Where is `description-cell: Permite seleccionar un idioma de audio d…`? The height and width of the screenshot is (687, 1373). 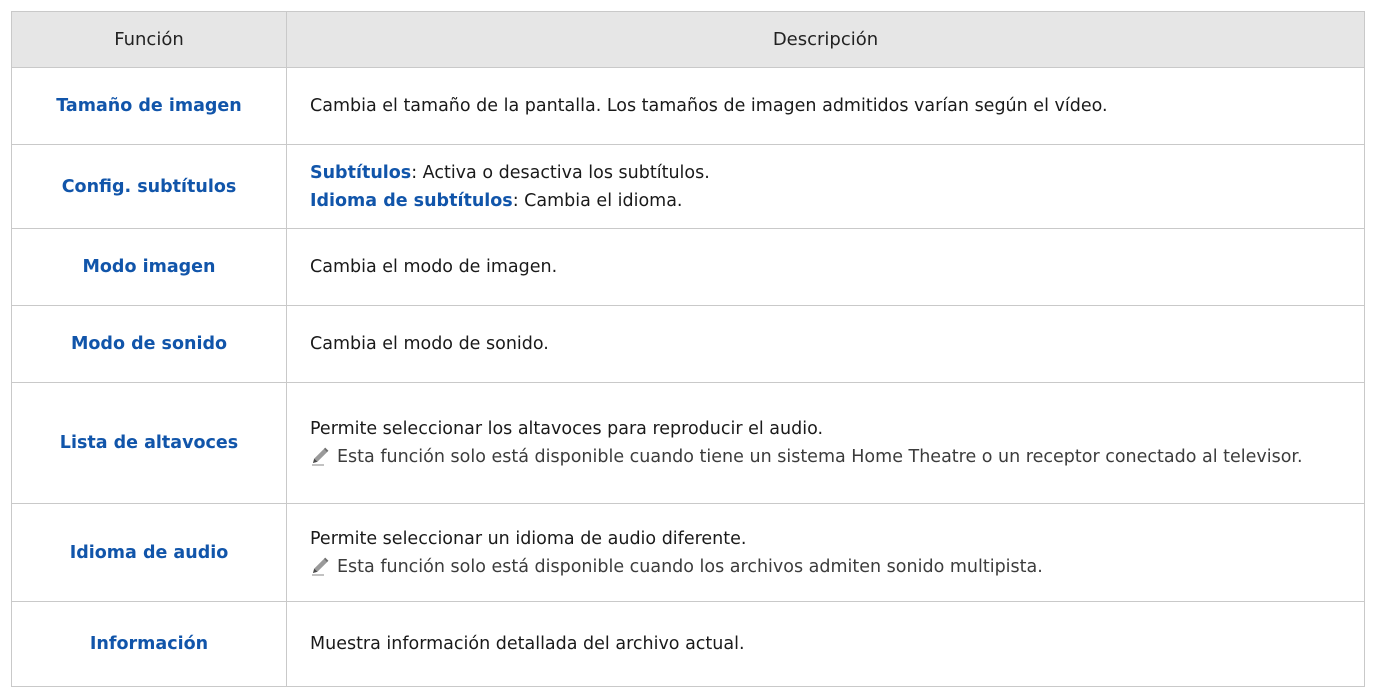 description-cell: Permite seleccionar un idioma de audio d… is located at coordinates (825, 552).